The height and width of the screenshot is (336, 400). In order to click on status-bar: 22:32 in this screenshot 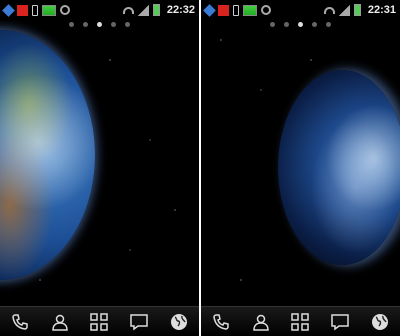, I will do `click(99, 10)`.